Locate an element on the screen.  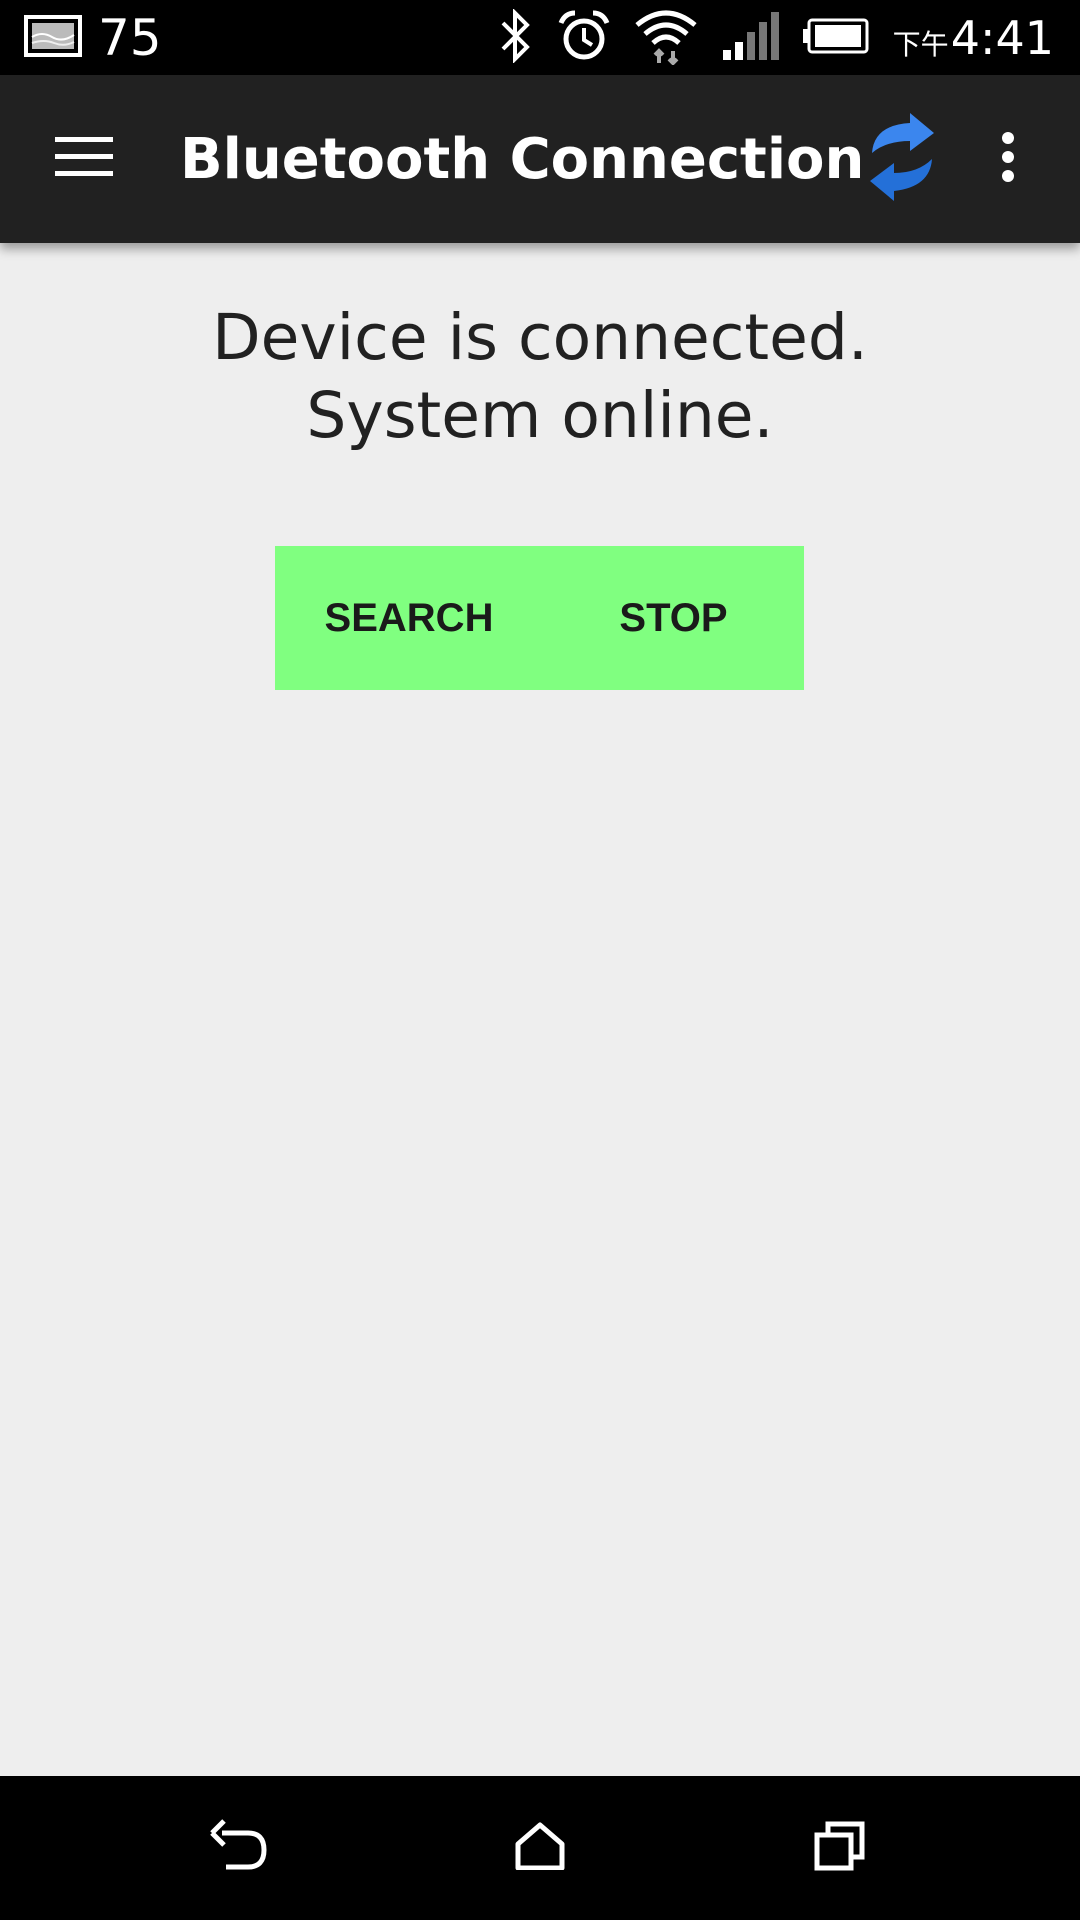
status-bar: 75 下午 4:41 is located at coordinates (540, 37).